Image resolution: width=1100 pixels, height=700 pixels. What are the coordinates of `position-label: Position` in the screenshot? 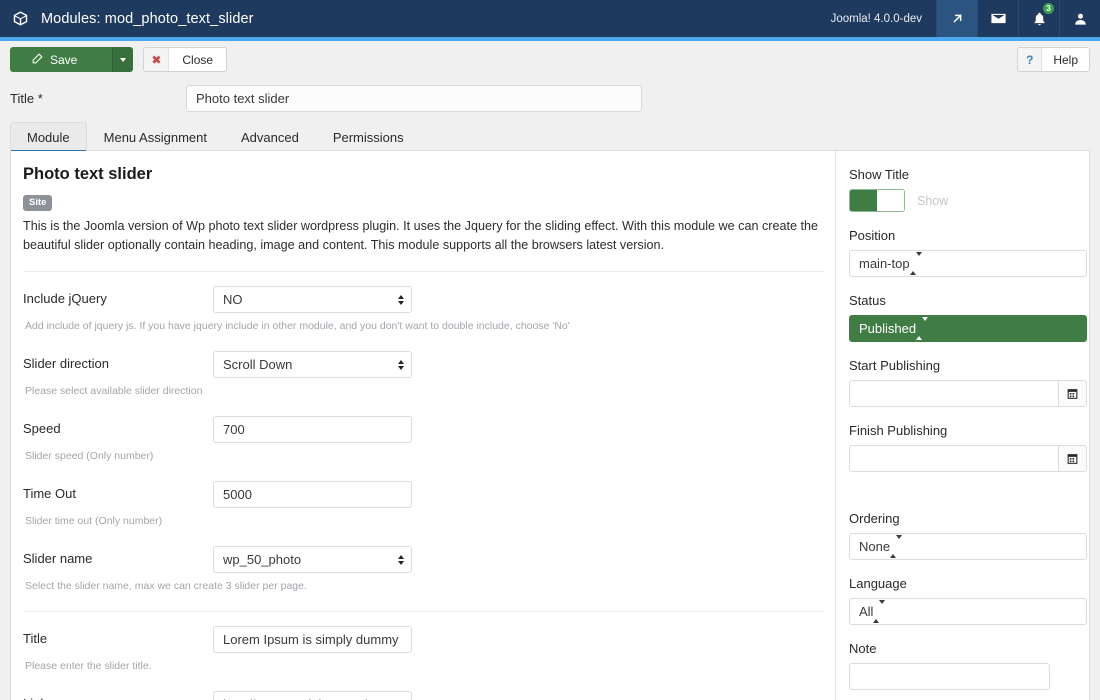 It's located at (872, 235).